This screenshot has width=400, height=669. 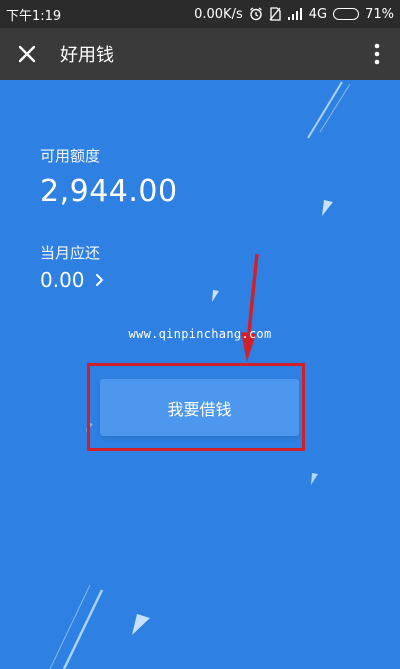 I want to click on status-time: 下午1:19, so click(x=34, y=16).